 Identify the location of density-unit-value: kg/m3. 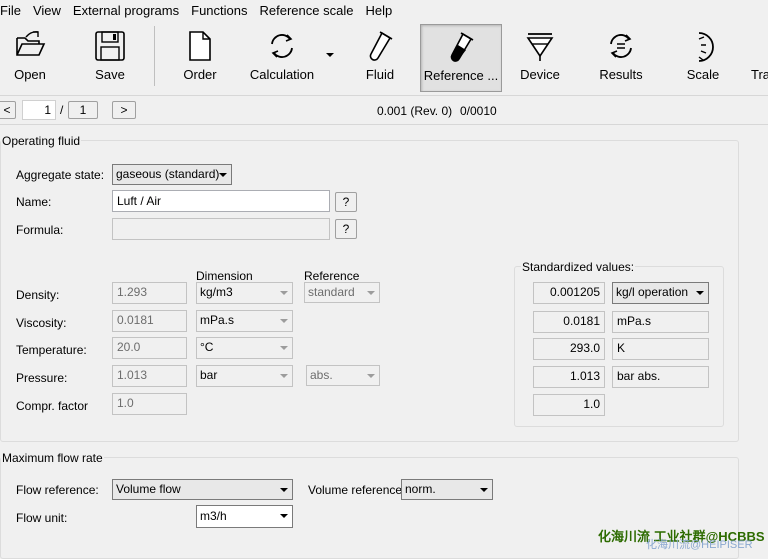
(216, 292).